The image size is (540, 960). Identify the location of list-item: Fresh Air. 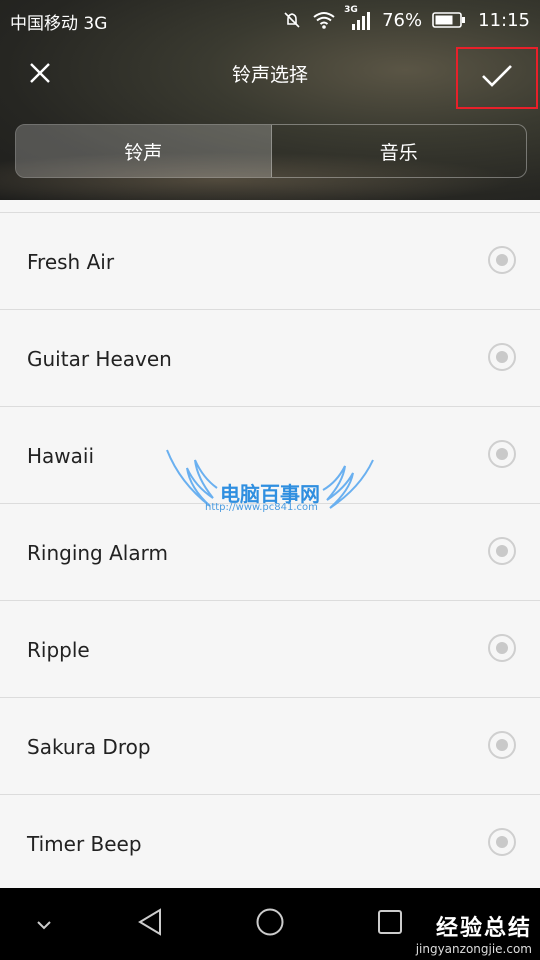
(270, 260).